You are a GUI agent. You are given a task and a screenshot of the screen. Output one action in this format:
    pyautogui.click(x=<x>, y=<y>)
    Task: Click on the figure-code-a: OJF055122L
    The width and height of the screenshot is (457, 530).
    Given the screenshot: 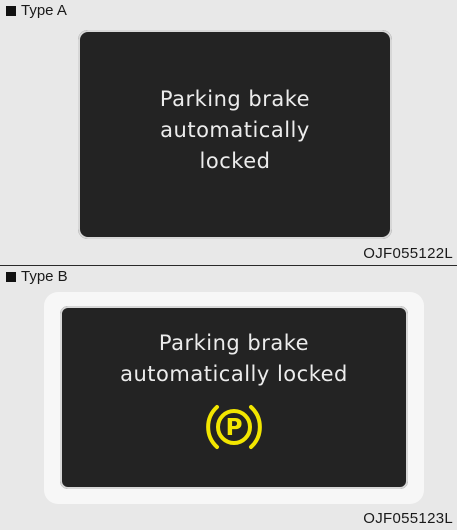 What is the action you would take?
    pyautogui.click(x=408, y=253)
    